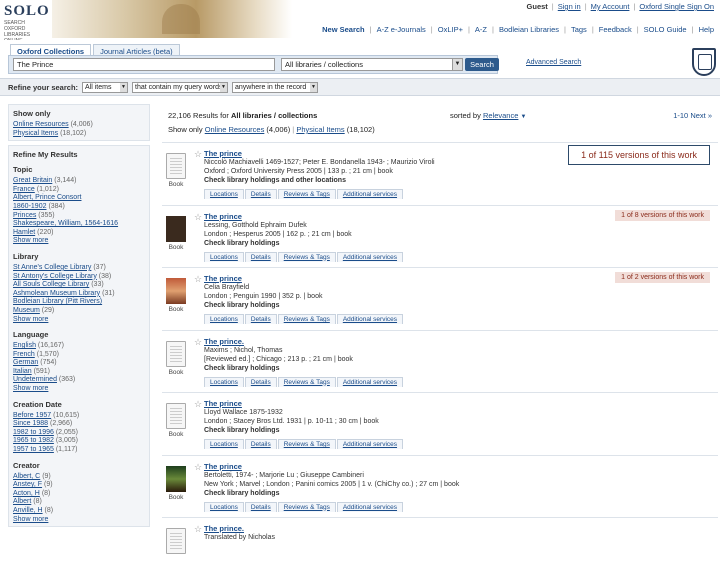  Describe the element at coordinates (706, 29) in the screenshot. I see `nav-help: Help` at that location.